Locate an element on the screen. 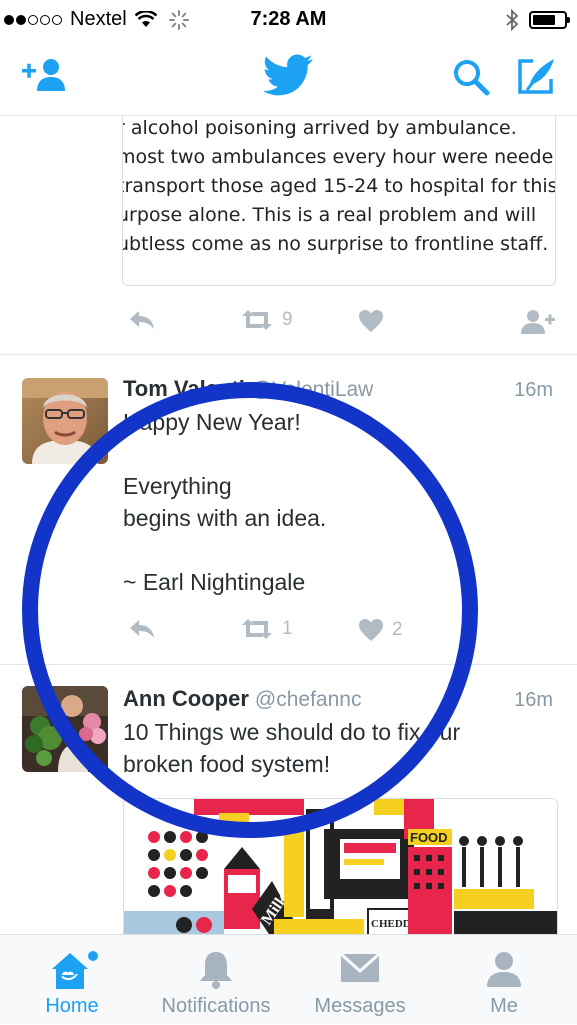 The height and width of the screenshot is (1025, 577). food-label: FOOD is located at coordinates (429, 837).